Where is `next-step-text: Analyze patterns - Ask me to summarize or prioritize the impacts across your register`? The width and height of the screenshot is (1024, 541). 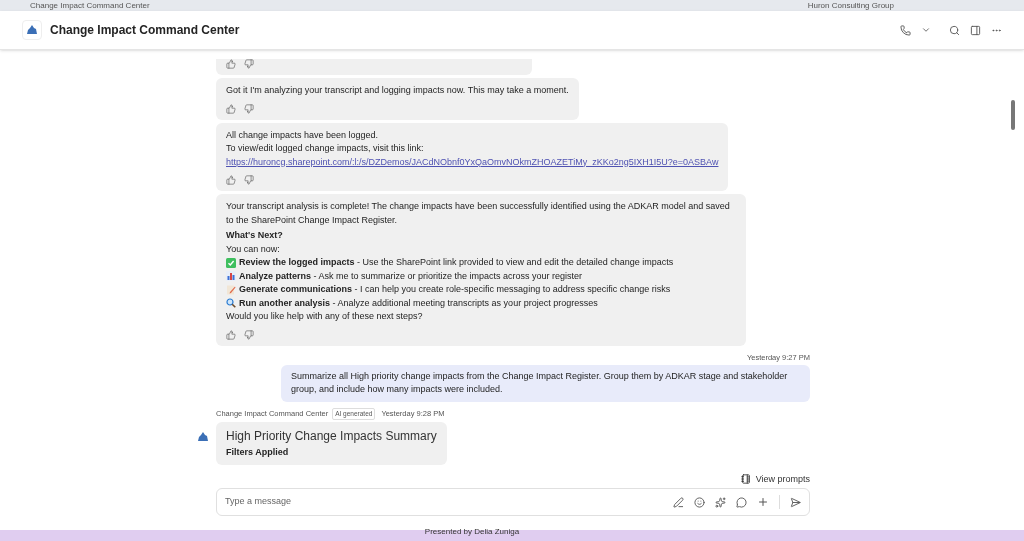
next-step-text: Analyze patterns - Ask me to summarize or prioritize the impacts across your register is located at coordinates (411, 276).